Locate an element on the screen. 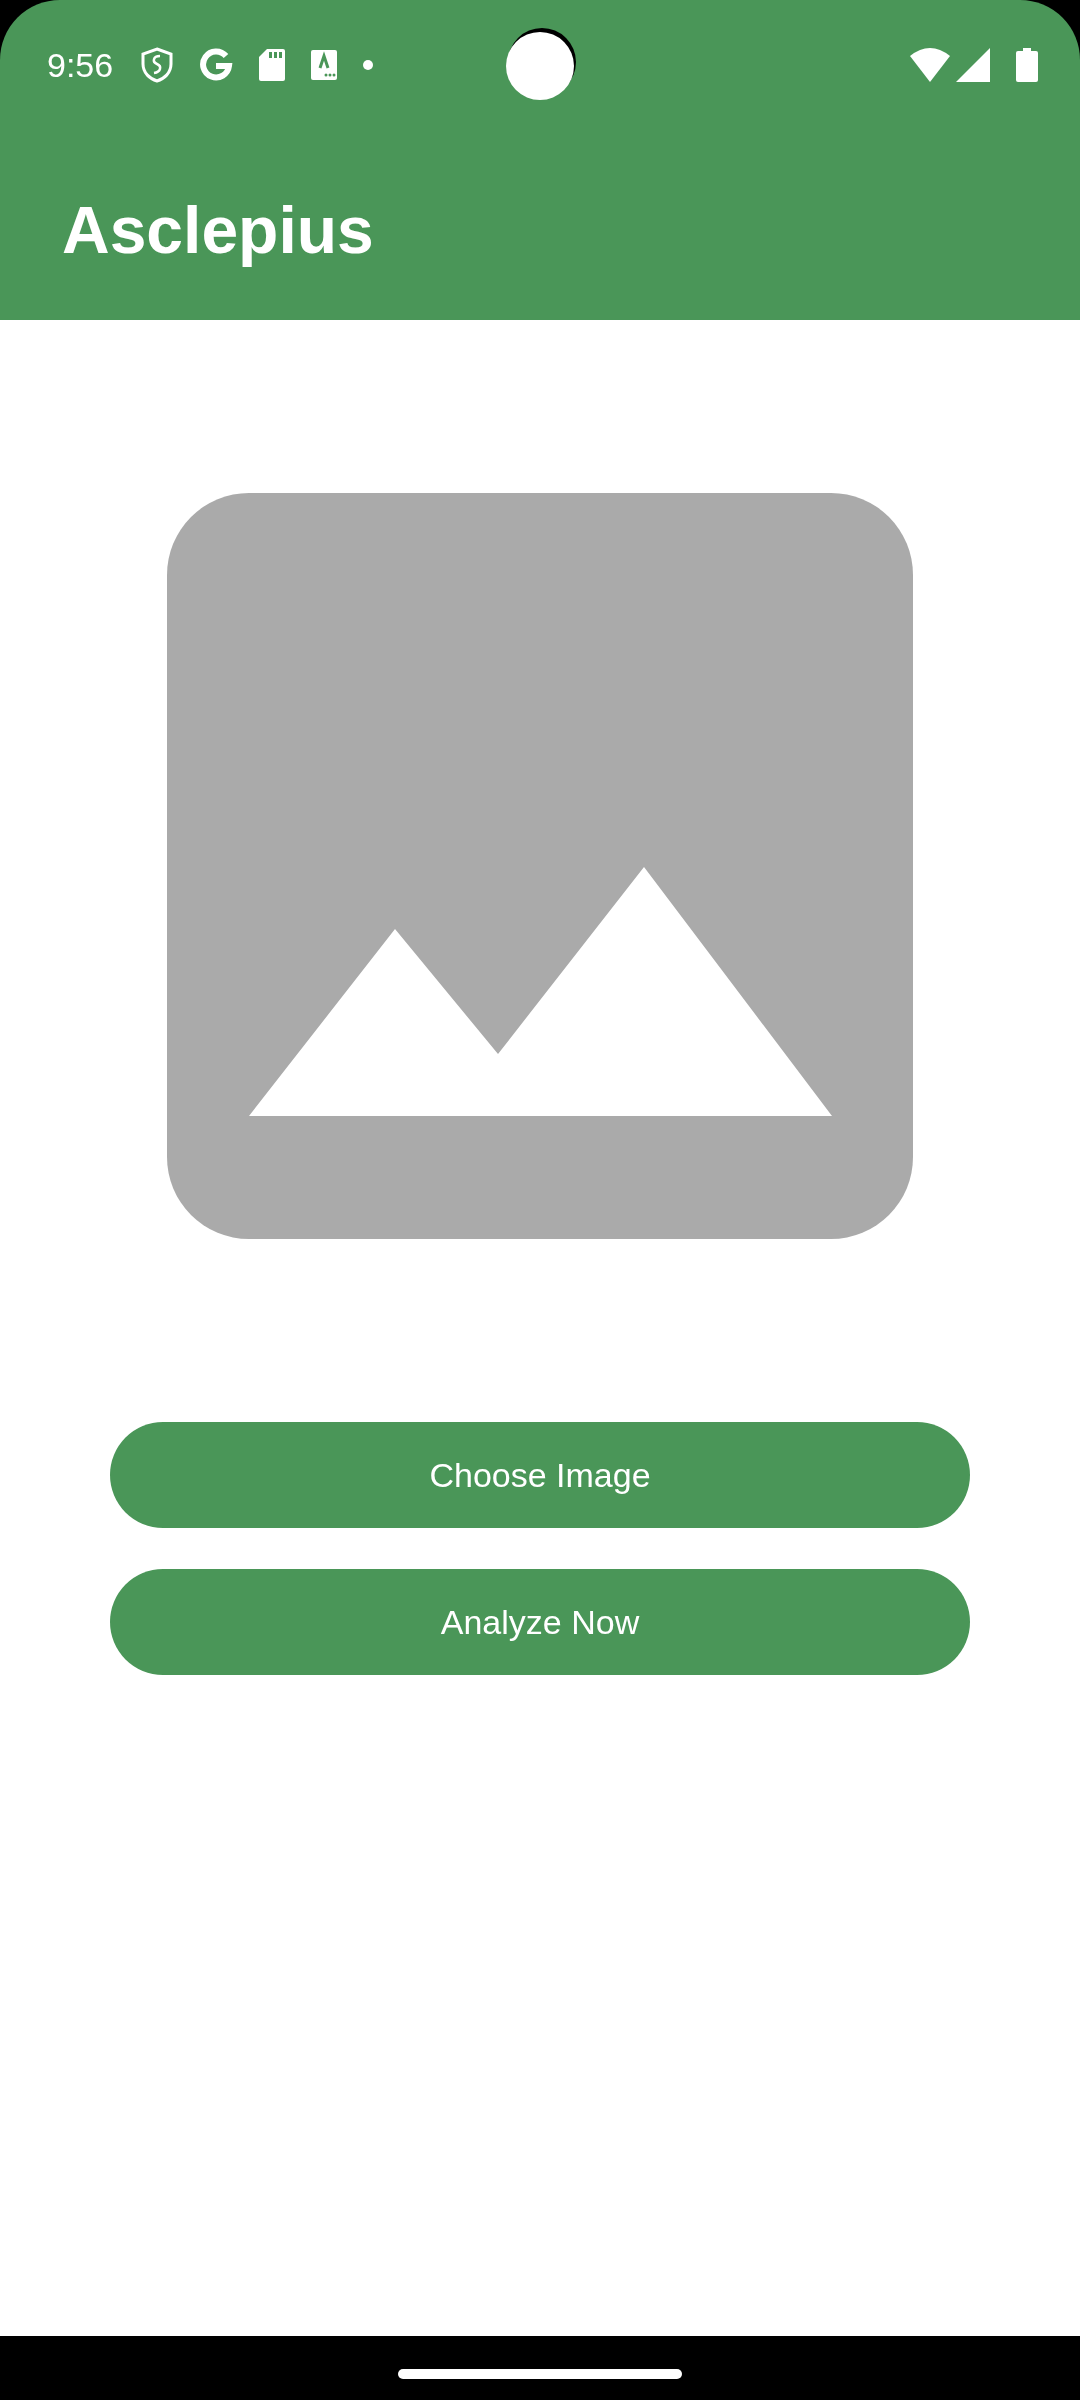  app-title: Asclepius is located at coordinates (218, 230).